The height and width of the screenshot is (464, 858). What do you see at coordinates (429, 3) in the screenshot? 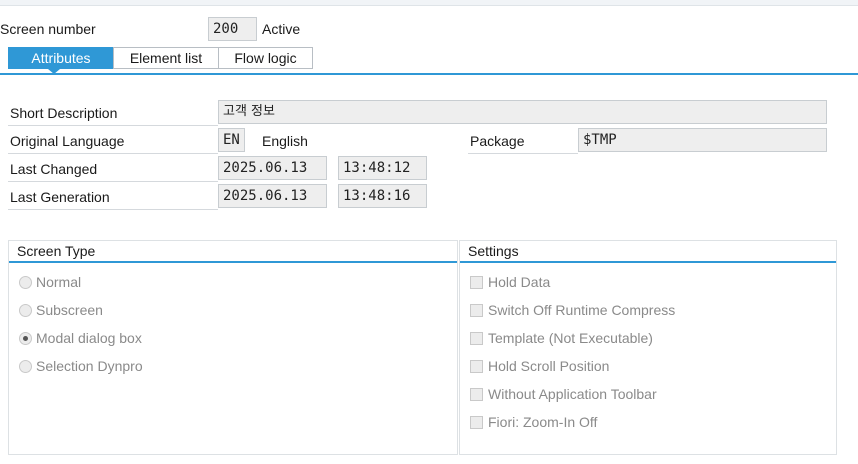
I see `top-strip` at bounding box center [429, 3].